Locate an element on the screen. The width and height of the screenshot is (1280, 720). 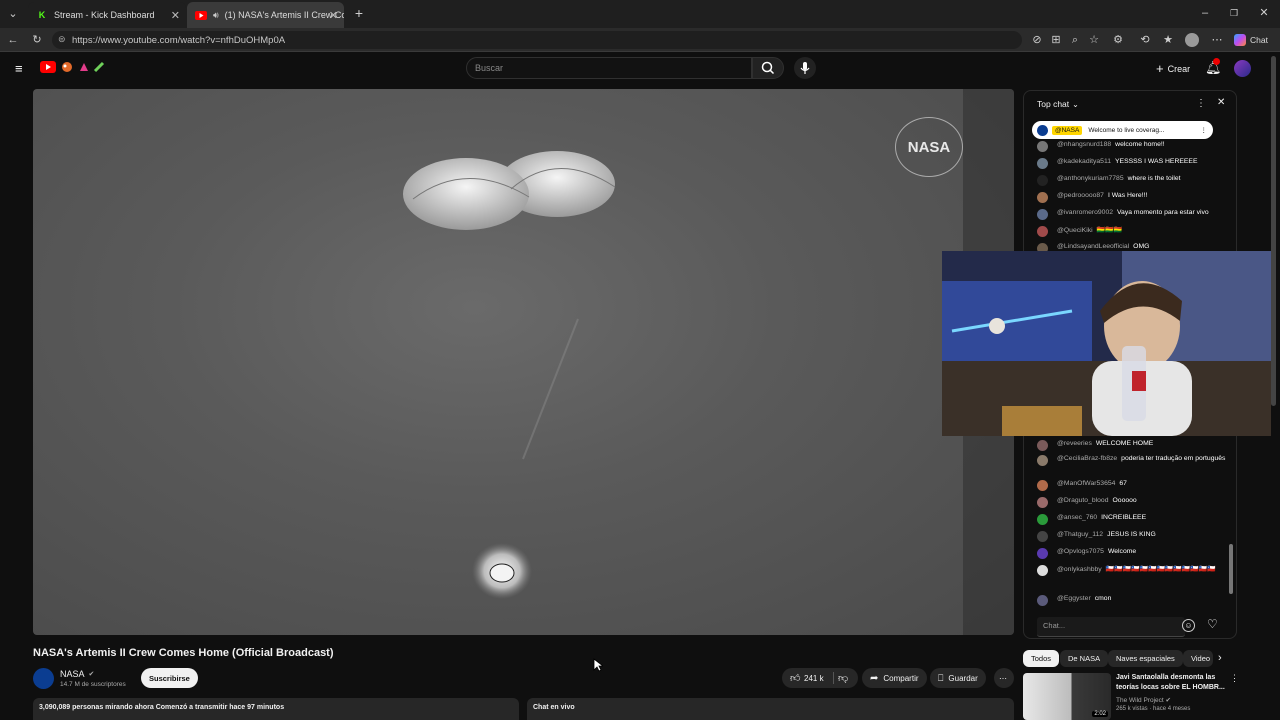
chat-author: @Draguto_blood is located at coordinates (1083, 500).